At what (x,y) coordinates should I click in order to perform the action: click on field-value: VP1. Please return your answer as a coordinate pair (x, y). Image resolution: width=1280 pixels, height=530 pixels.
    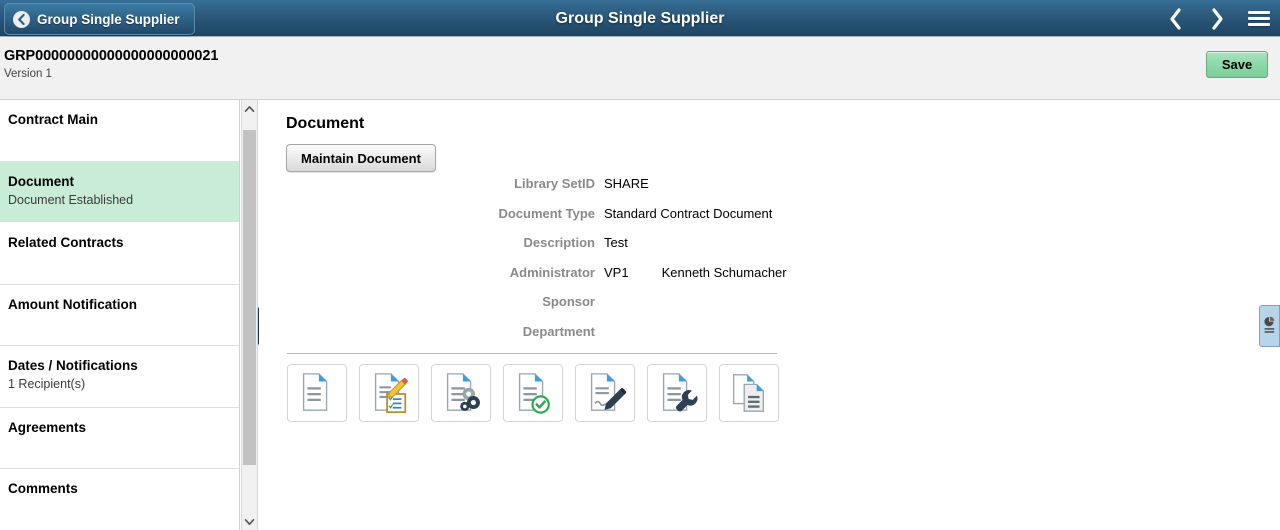
    Looking at the image, I should click on (616, 272).